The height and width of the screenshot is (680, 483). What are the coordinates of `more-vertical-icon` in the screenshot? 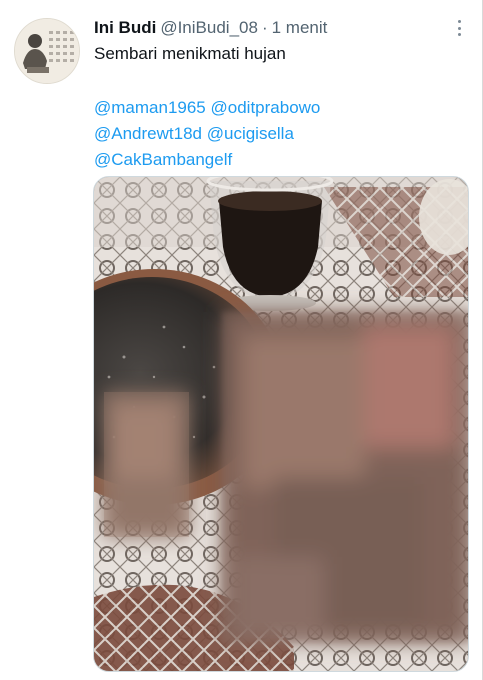 It's located at (459, 28).